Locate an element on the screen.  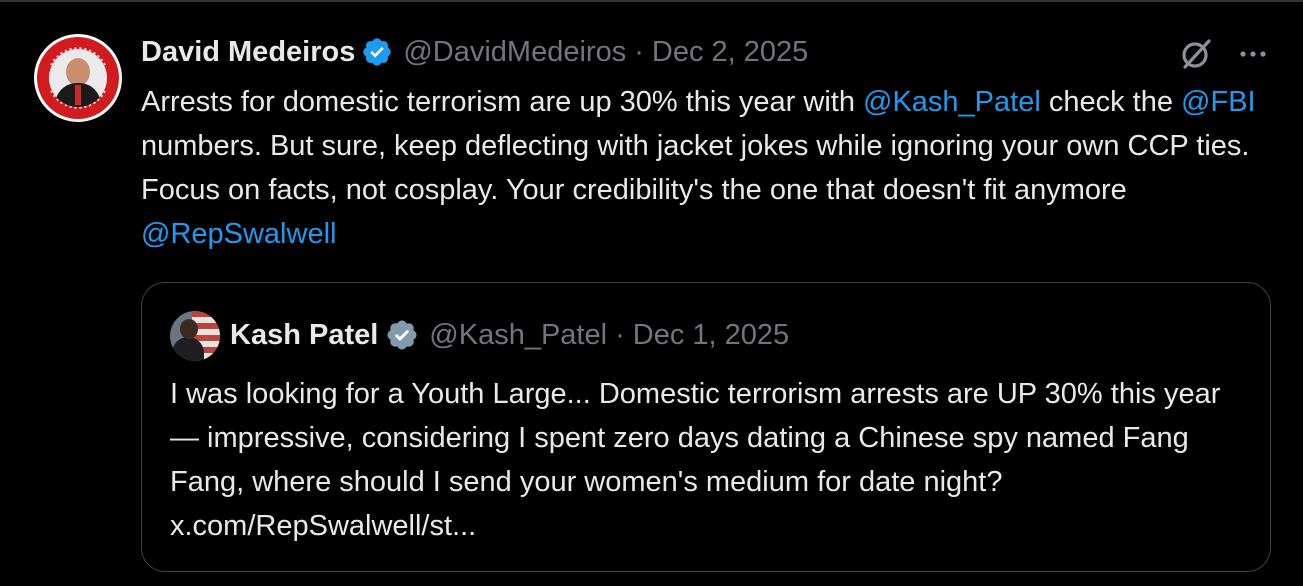
mention-rep-swalwell: @RepSwalwell is located at coordinates (238, 234).